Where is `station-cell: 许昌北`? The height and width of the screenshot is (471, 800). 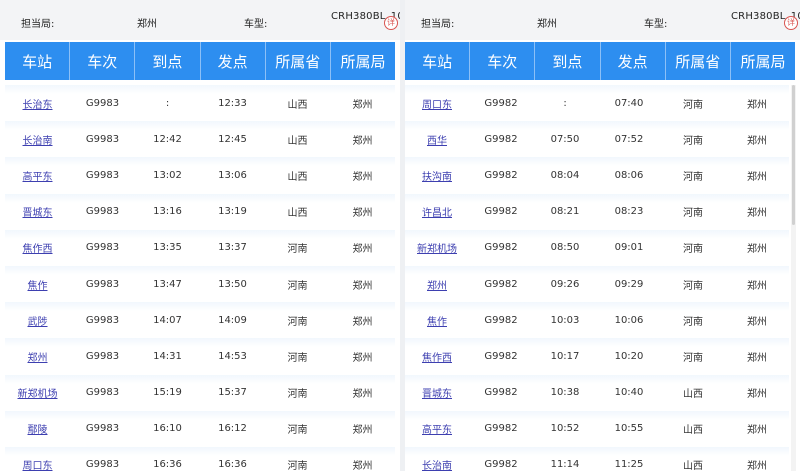 station-cell: 许昌北 is located at coordinates (437, 211).